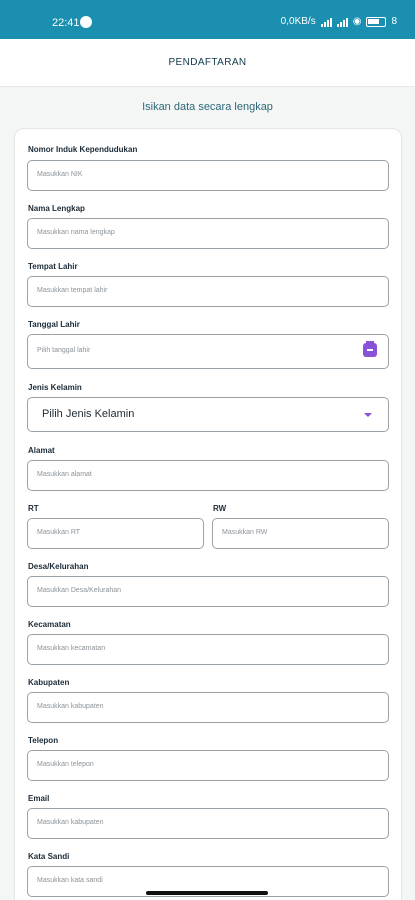 The height and width of the screenshot is (900, 415). What do you see at coordinates (54, 324) in the screenshot?
I see `tanggal-lahir-label: Tanggal Lahir` at bounding box center [54, 324].